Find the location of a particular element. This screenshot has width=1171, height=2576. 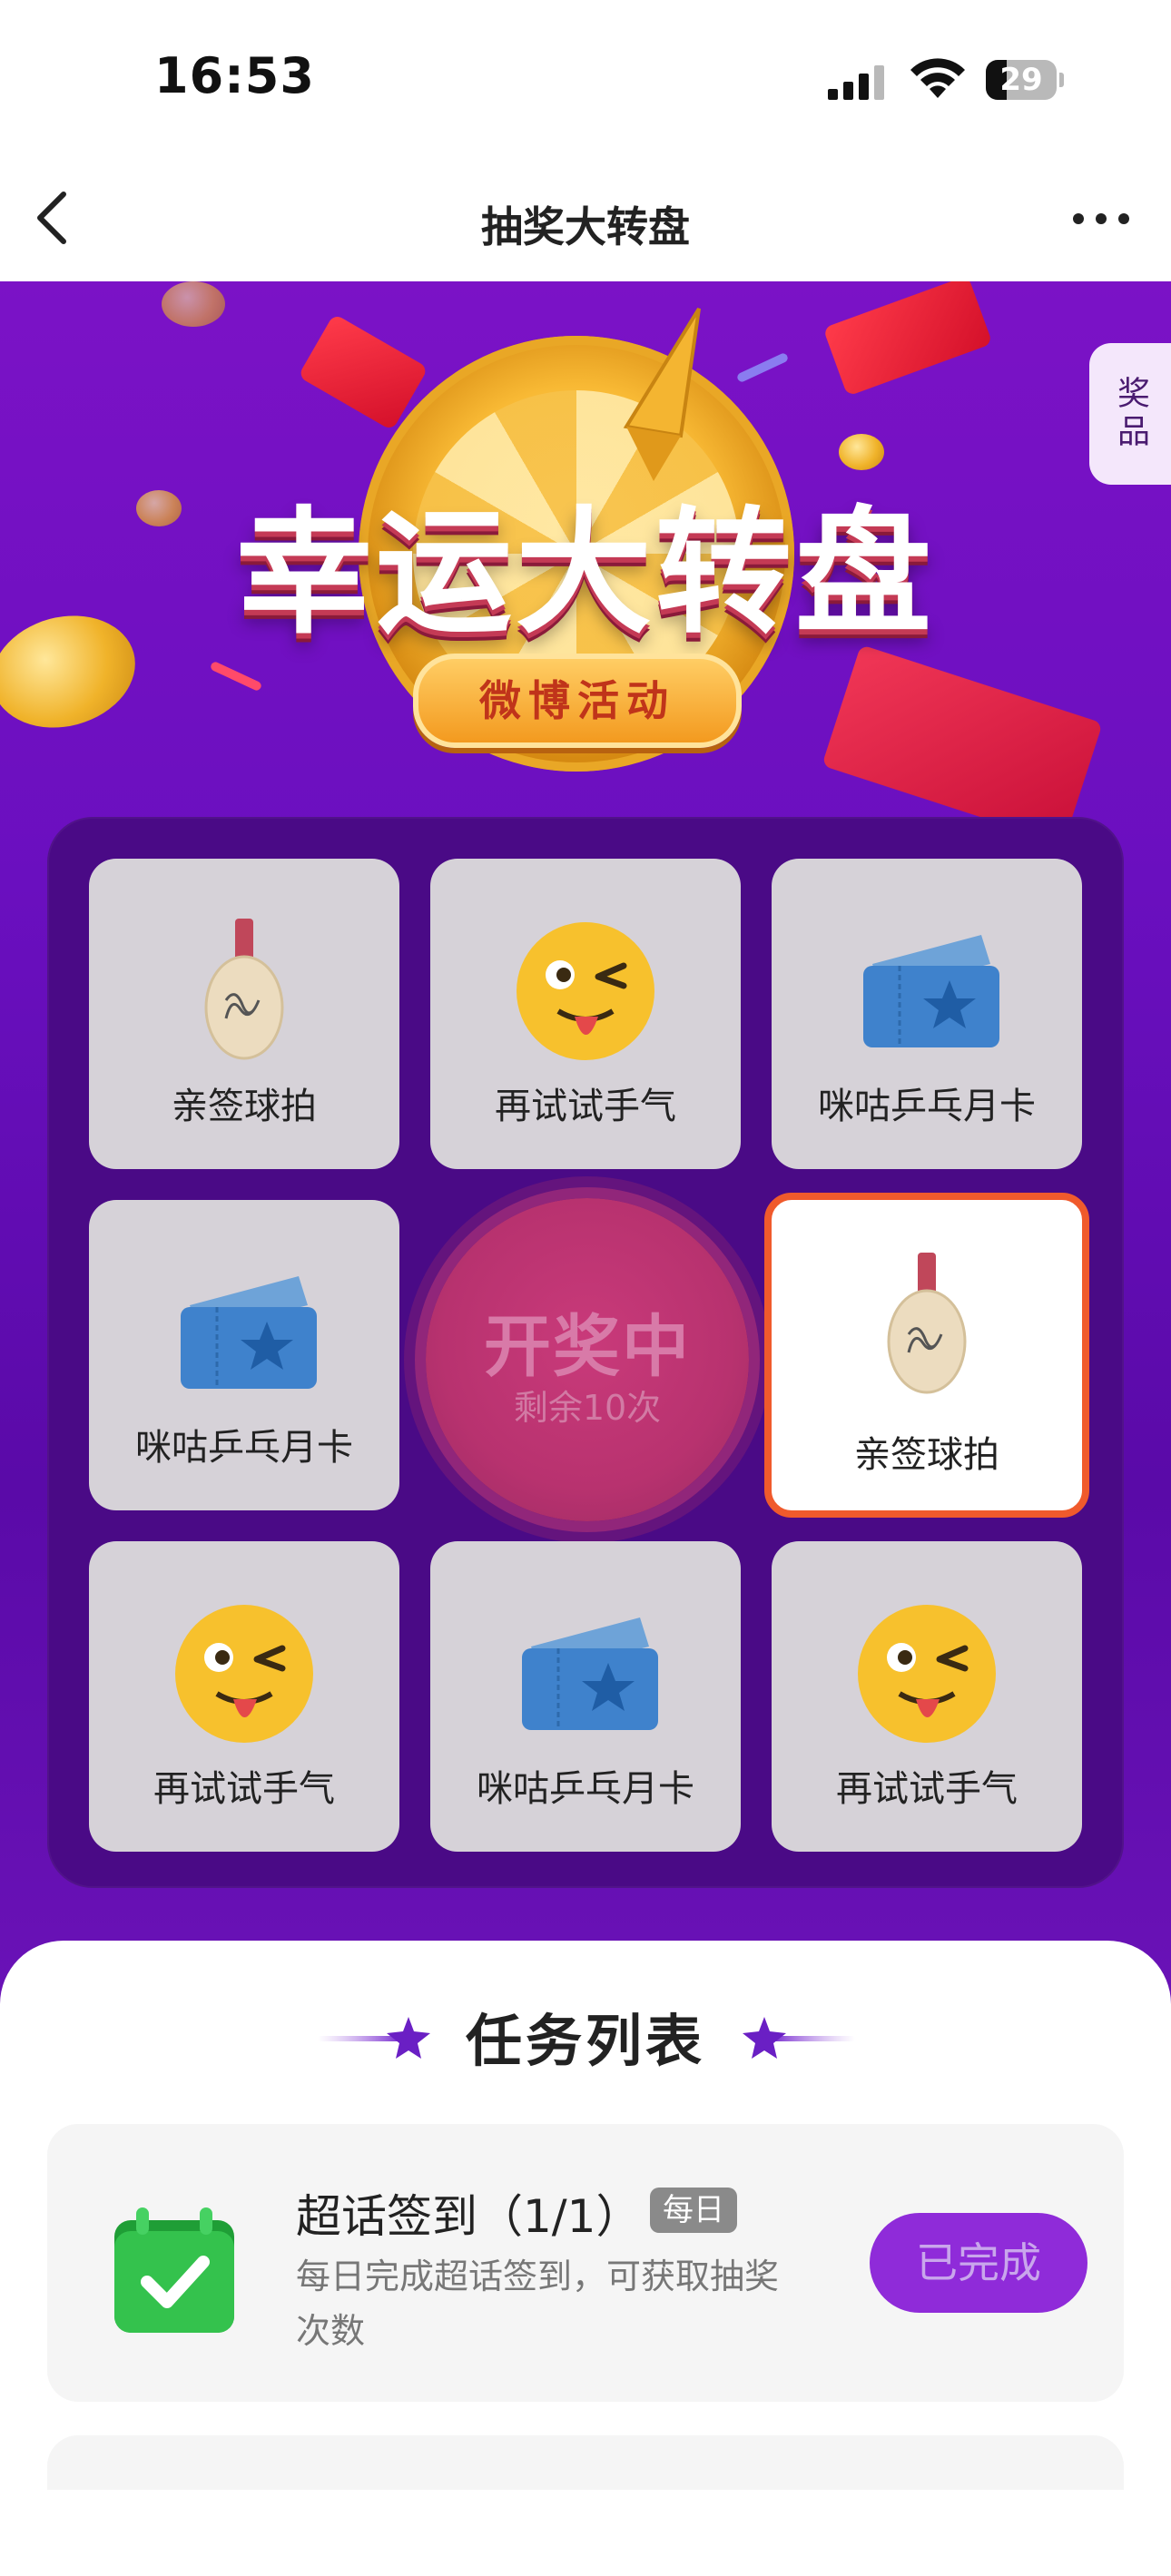

task-description: 每日完成超话签到，可获取抽奖次数 is located at coordinates (538, 2303).